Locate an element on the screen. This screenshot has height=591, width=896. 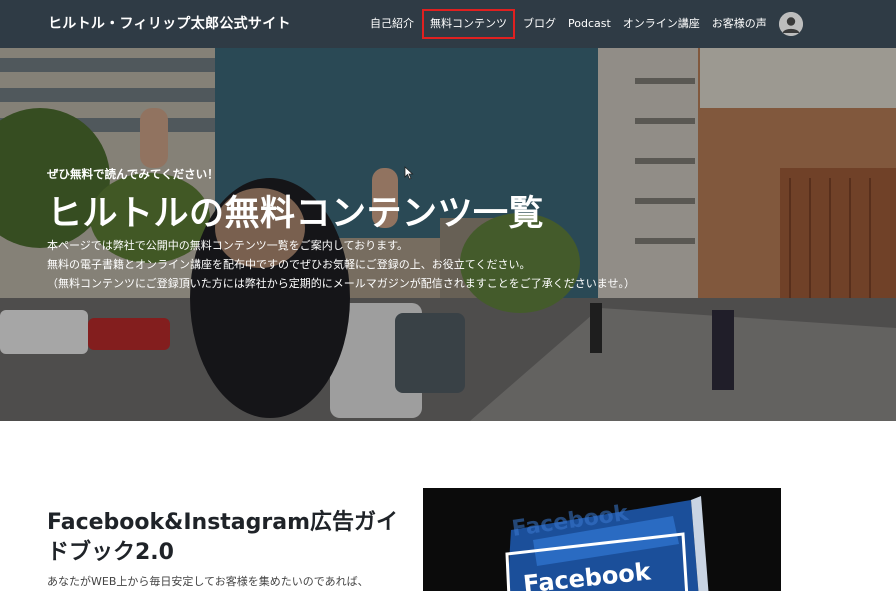
main-nav: 自己紹介 無料コンテンツ ブログ Podcast オンライン講座 お客様の声 is located at coordinates (583, 24).